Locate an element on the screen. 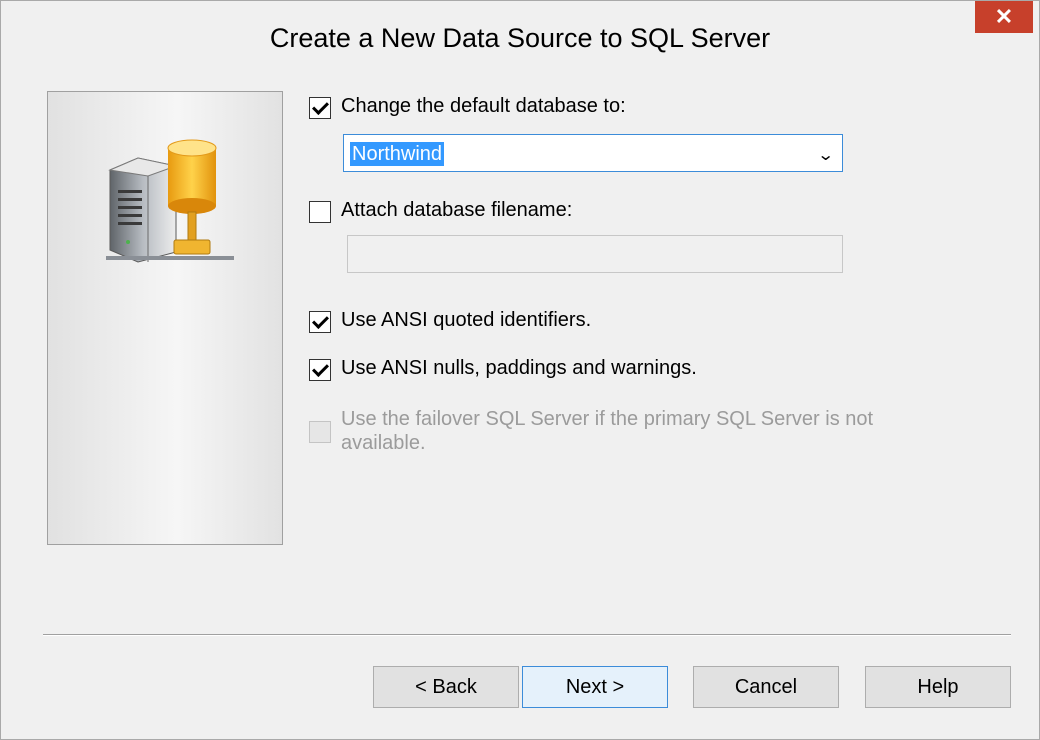 The width and height of the screenshot is (1040, 740). server-database-icon is located at coordinates (170, 201).